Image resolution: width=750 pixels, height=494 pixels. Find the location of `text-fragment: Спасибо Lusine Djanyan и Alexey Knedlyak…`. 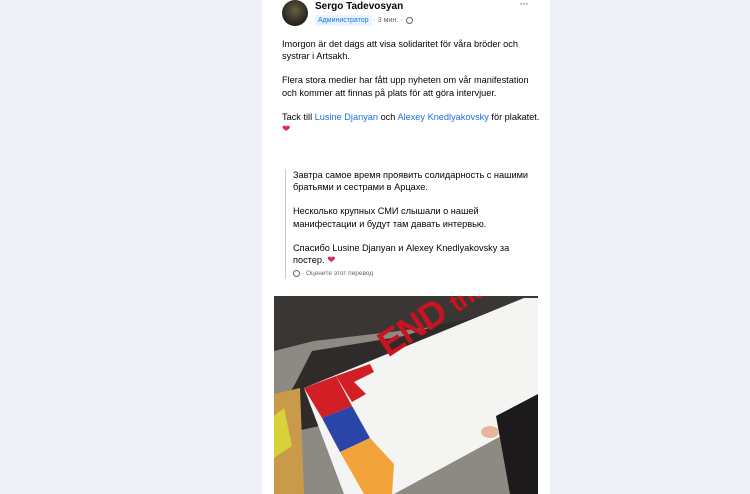

text-fragment: Спасибо Lusine Djanyan и Alexey Knedlyak… is located at coordinates (401, 254).